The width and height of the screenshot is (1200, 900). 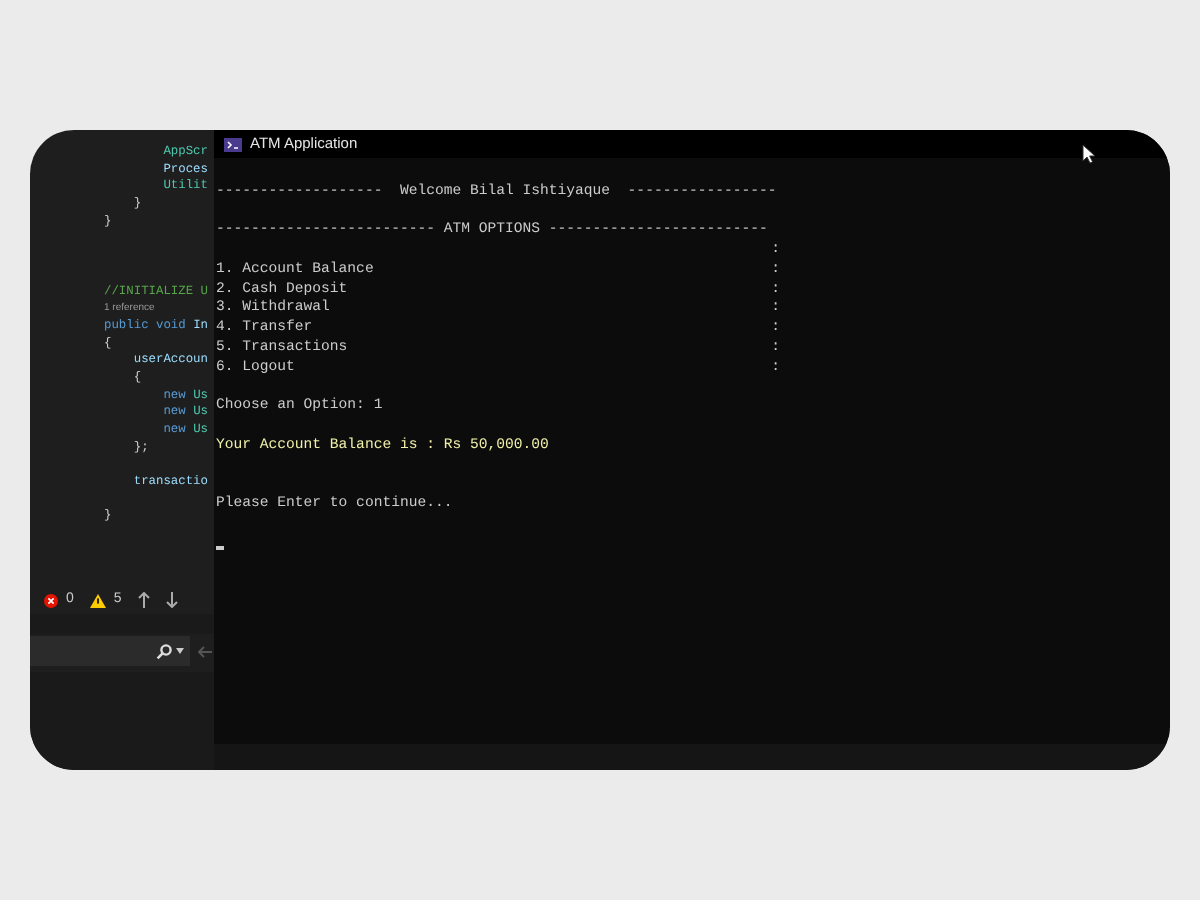 What do you see at coordinates (180, 651) in the screenshot?
I see `caret-icon` at bounding box center [180, 651].